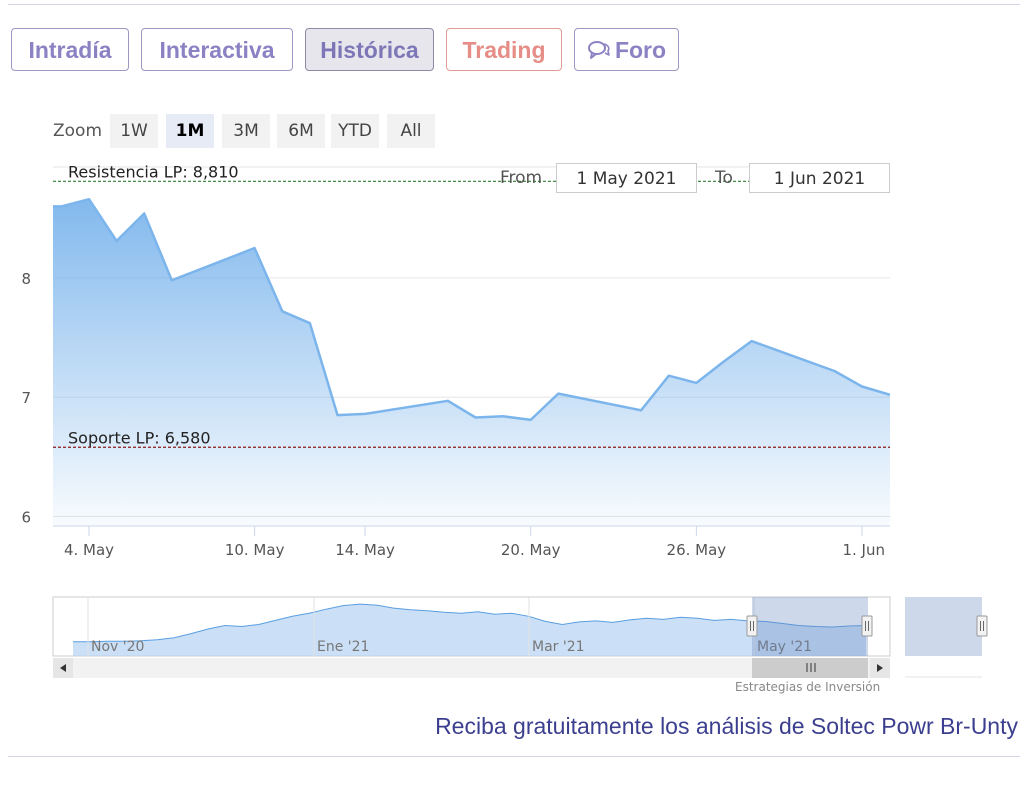  I want to click on y-tick-label: 6, so click(26, 517).